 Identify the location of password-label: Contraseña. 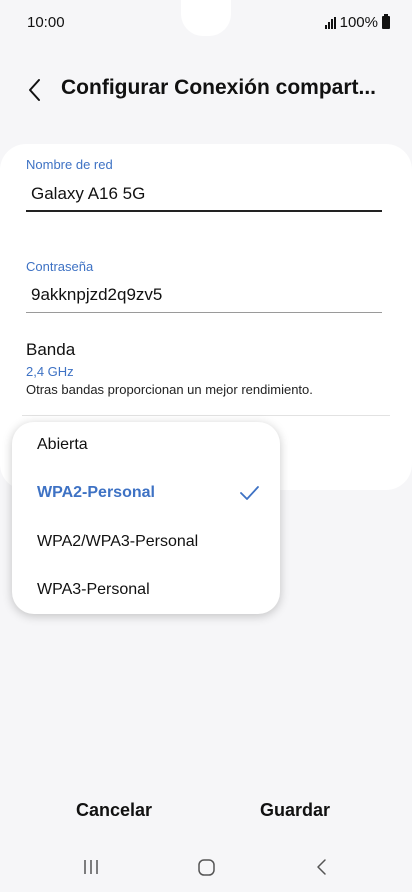
(60, 266).